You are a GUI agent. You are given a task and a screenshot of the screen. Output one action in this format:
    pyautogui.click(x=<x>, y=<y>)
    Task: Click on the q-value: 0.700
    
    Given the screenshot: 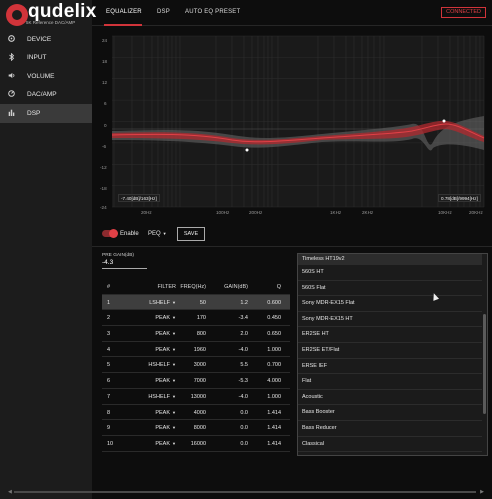 What is the action you would take?
    pyautogui.click(x=266, y=365)
    